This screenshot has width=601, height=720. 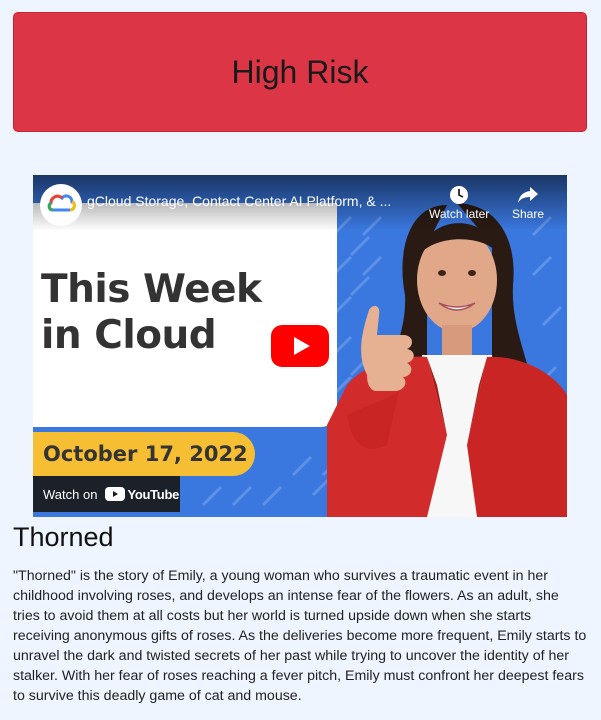 I want to click on headline-line-1: This Week, so click(x=151, y=289).